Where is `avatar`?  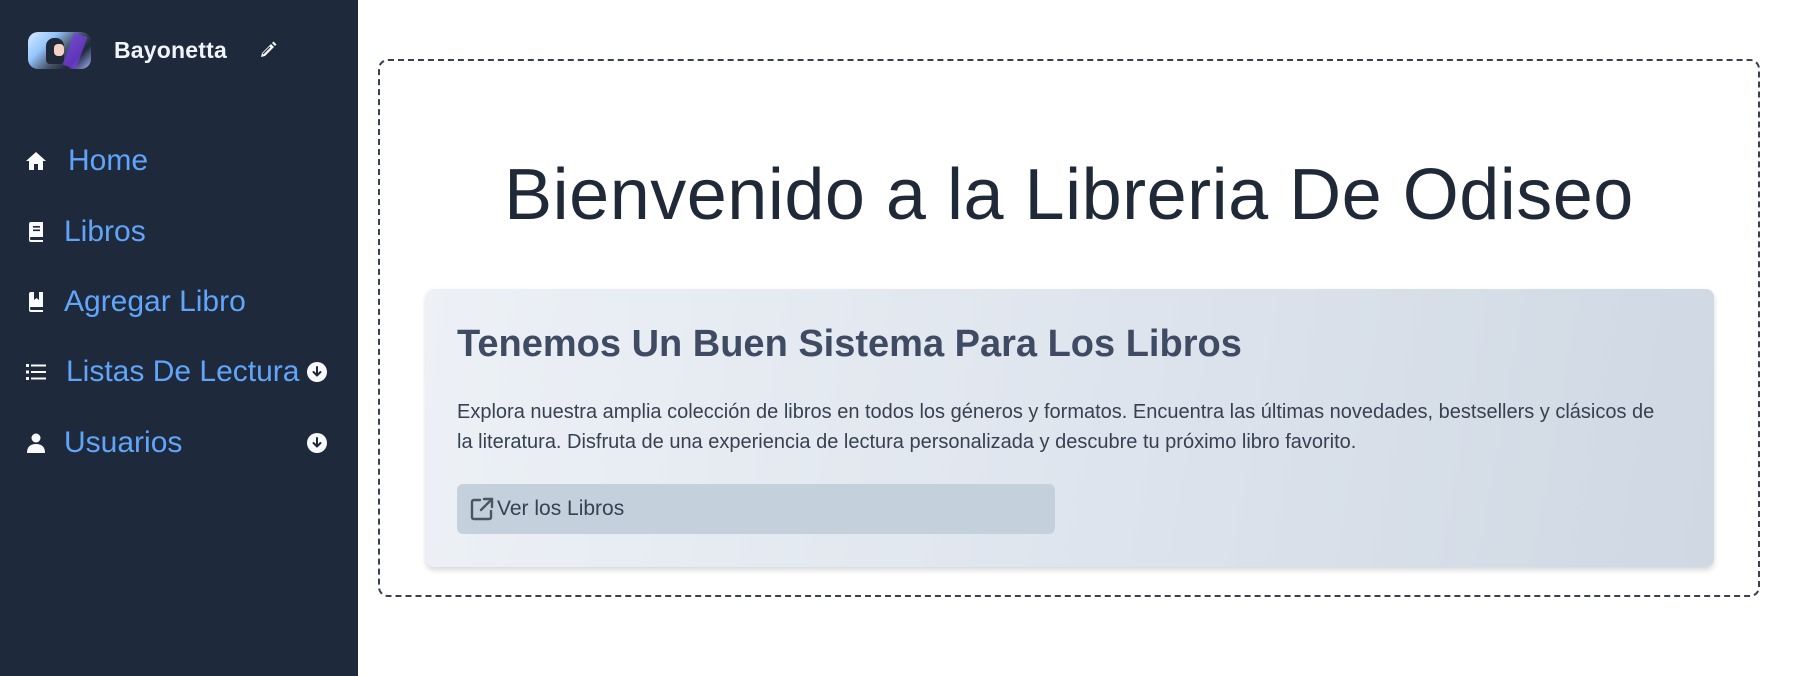
avatar is located at coordinates (59, 50).